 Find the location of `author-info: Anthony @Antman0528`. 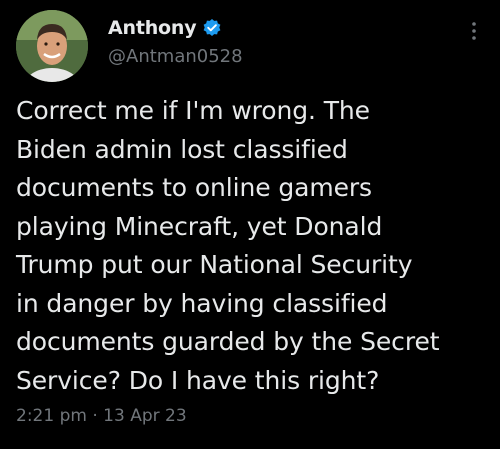

author-info: Anthony @Antman0528 is located at coordinates (175, 40).